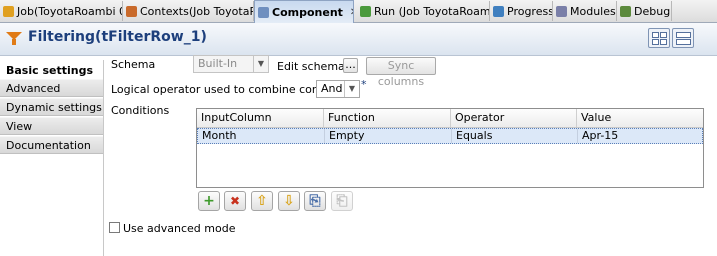 The height and width of the screenshot is (256, 717). I want to click on list-view-icon, so click(683, 38).